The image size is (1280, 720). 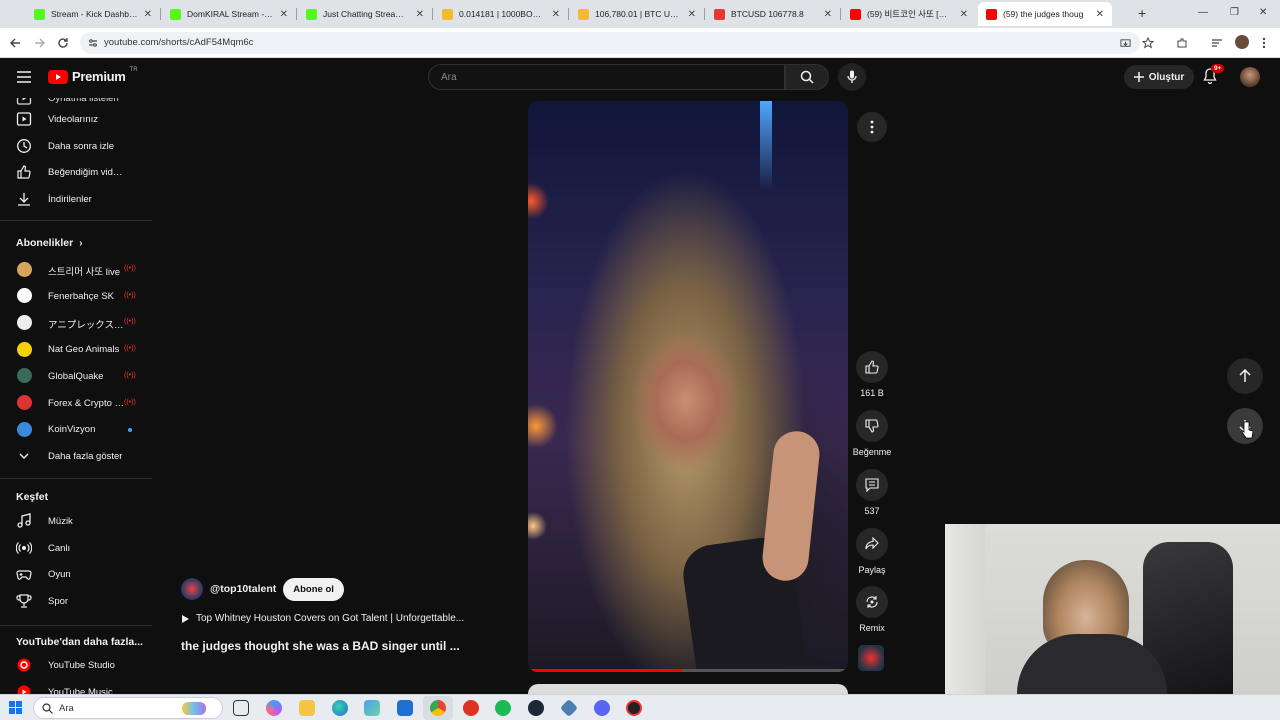 I want to click on remix-action: Remix, so click(x=872, y=609).